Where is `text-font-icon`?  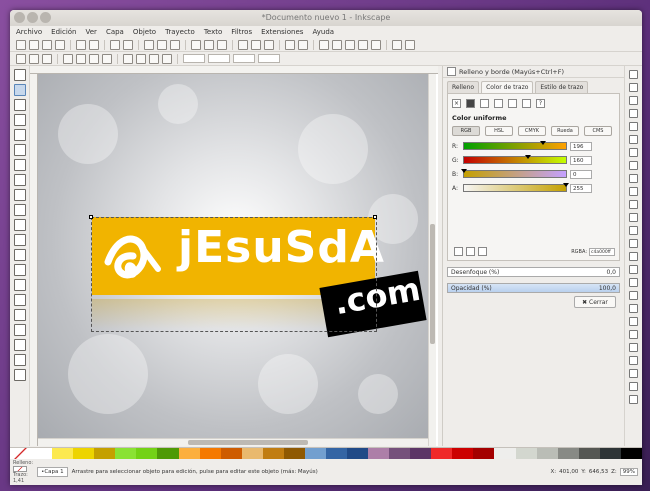 text-font-icon is located at coordinates (337, 44).